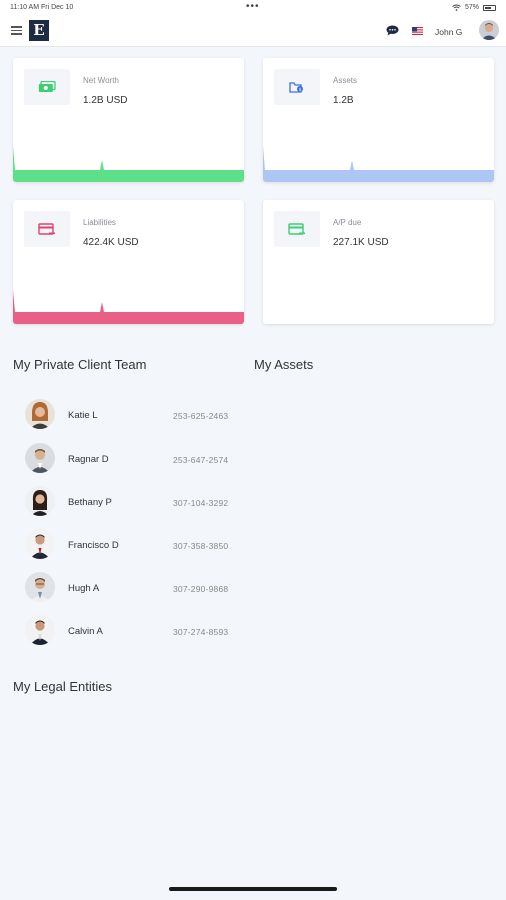  I want to click on card-label: A/P due, so click(347, 222).